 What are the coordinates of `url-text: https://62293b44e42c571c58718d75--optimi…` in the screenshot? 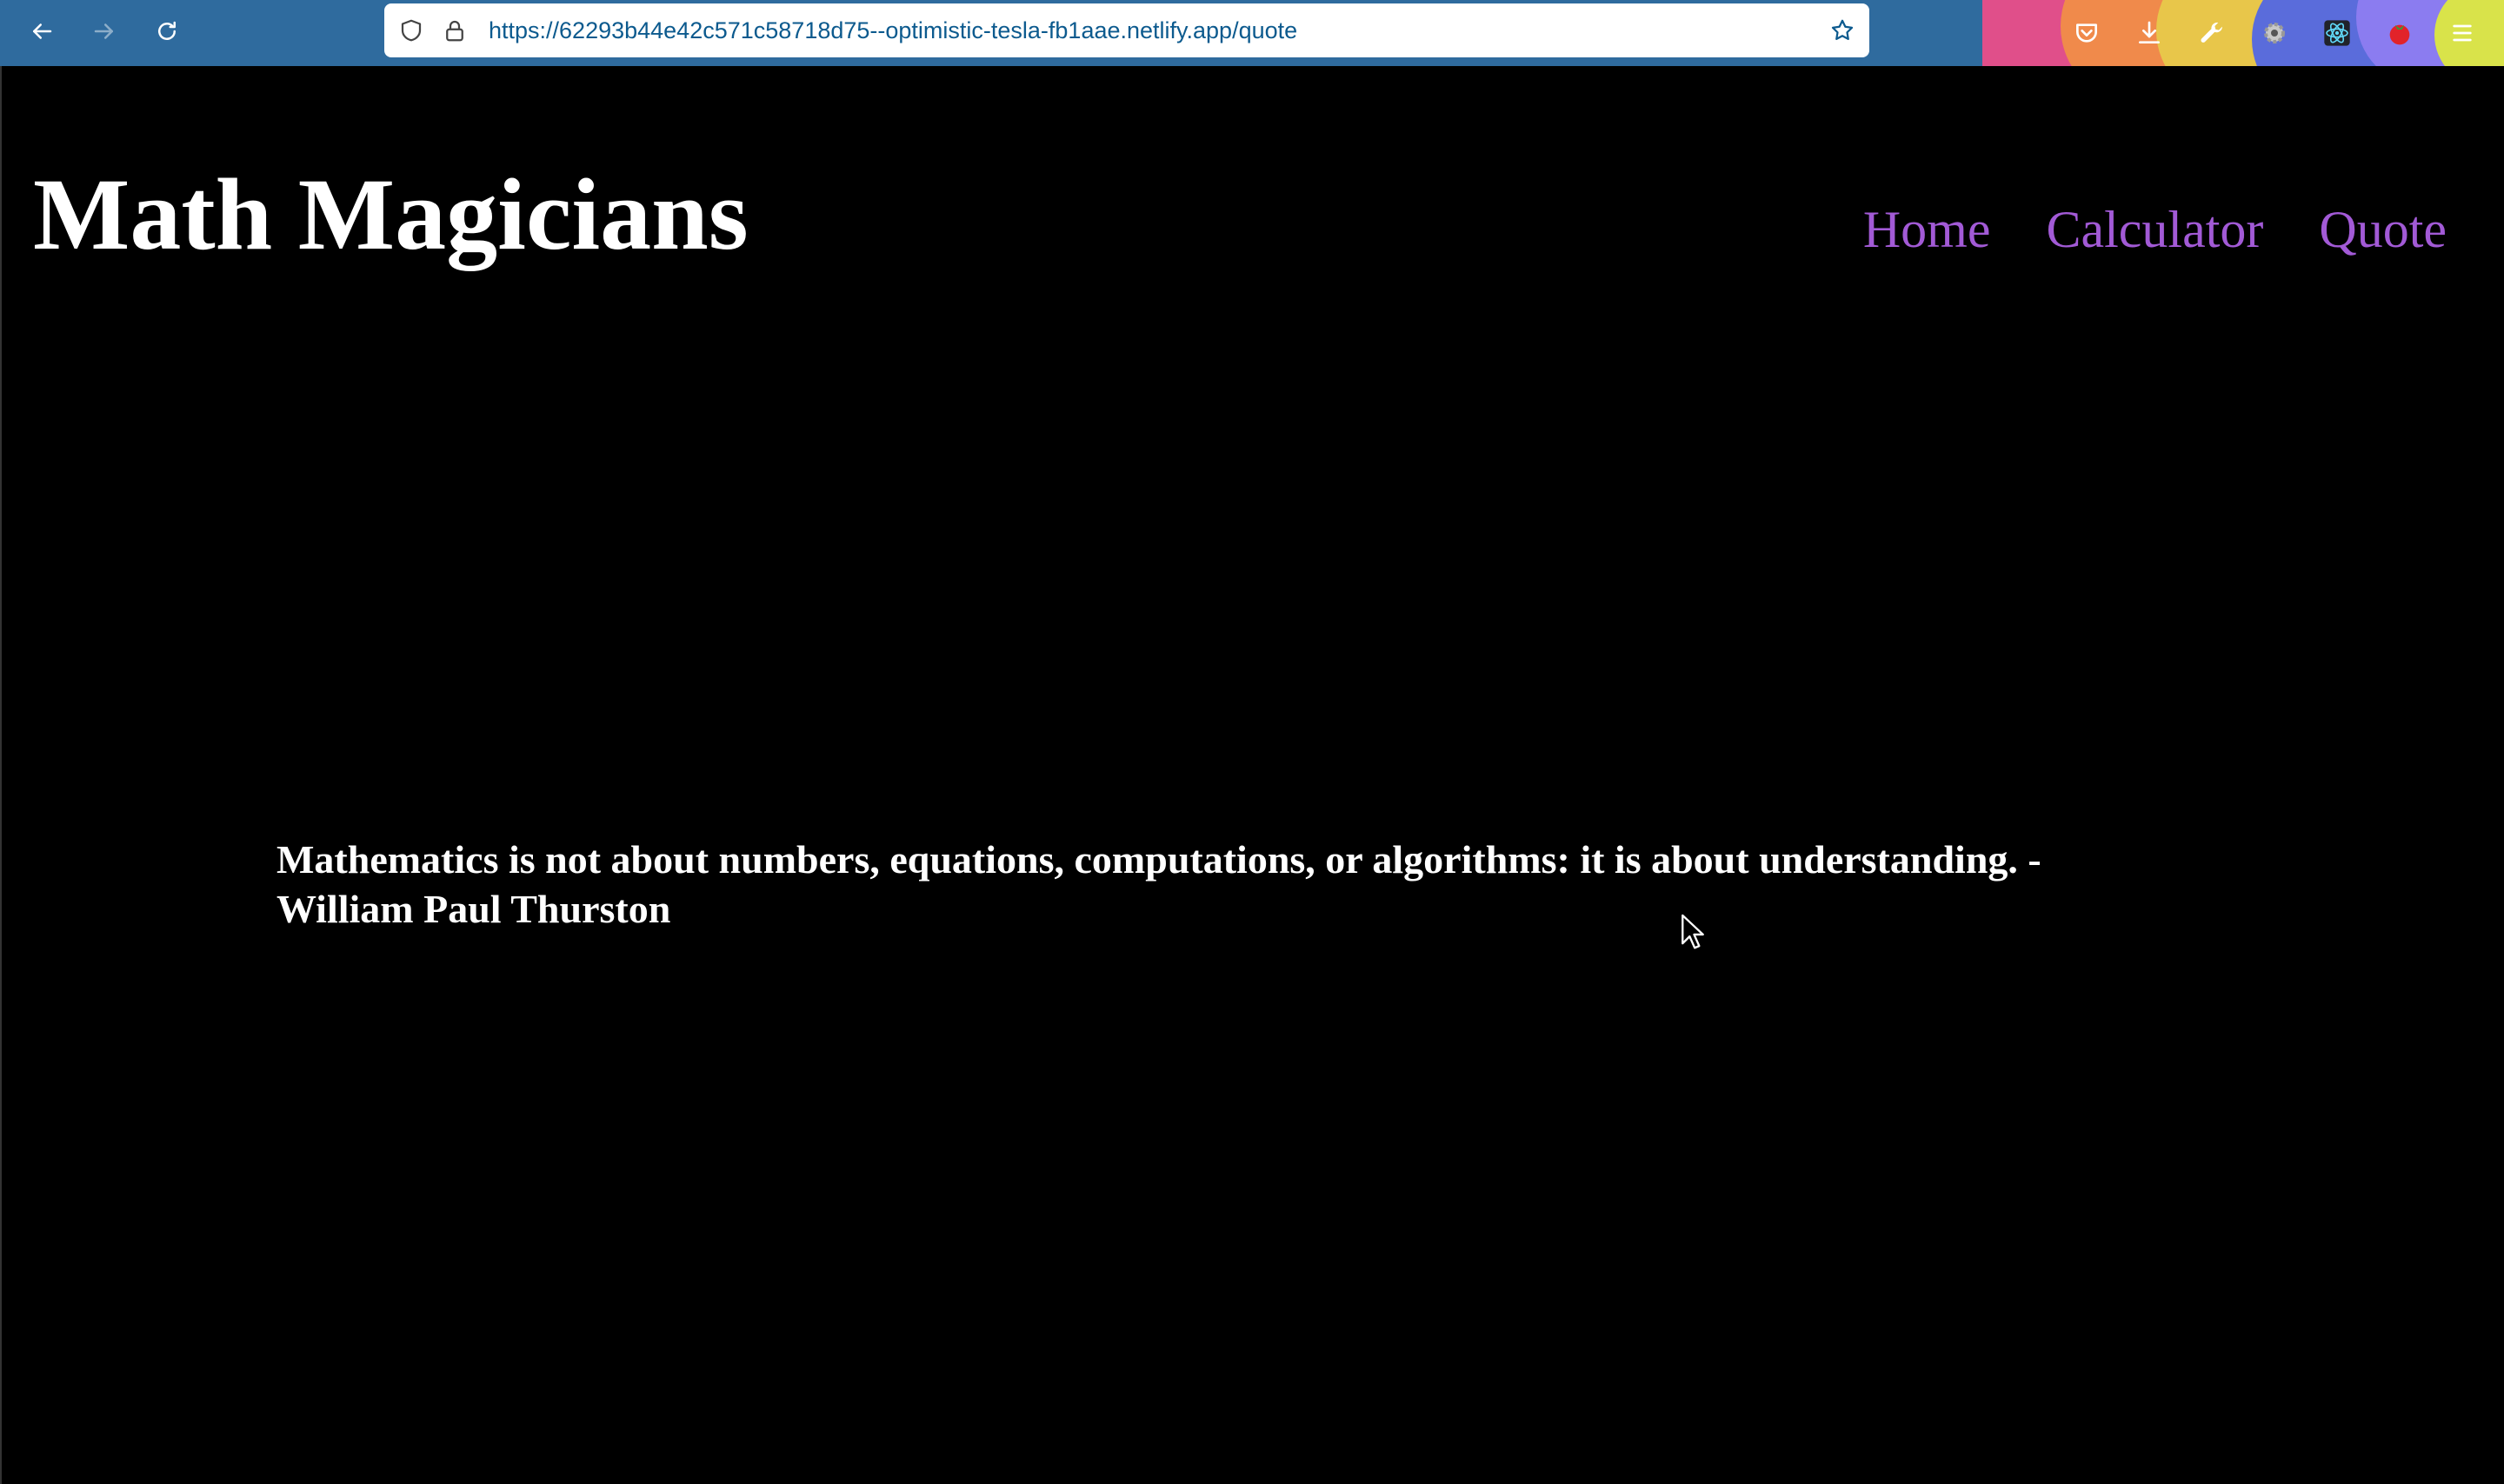 It's located at (1158, 30).